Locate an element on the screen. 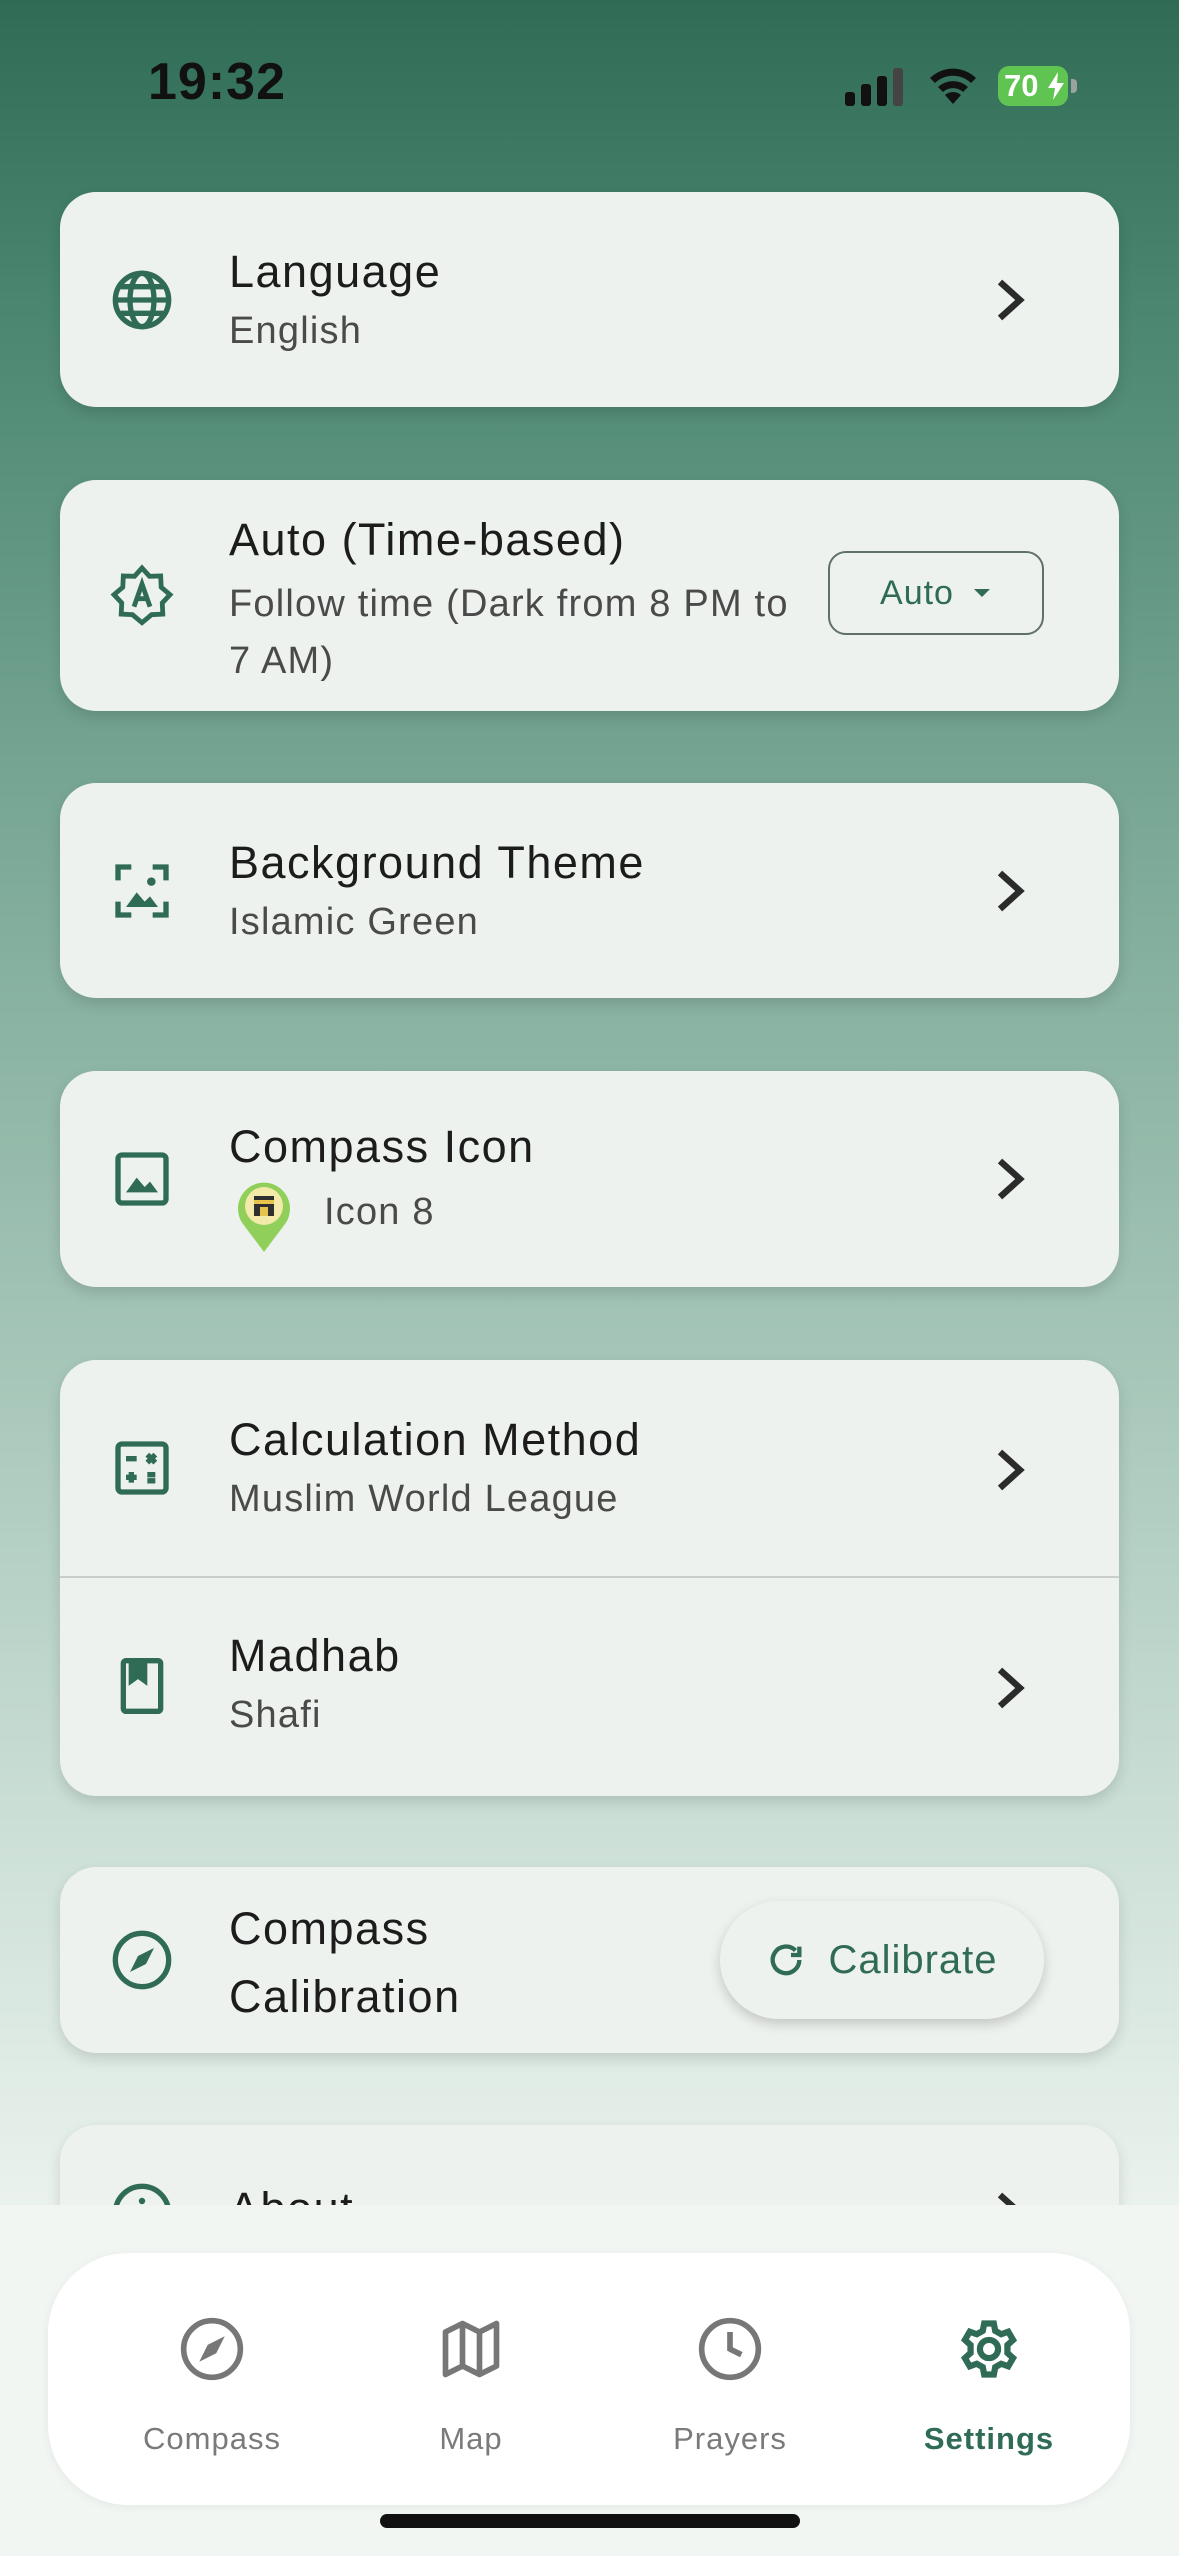 This screenshot has height=2556, width=1179. language-value: English is located at coordinates (296, 331).